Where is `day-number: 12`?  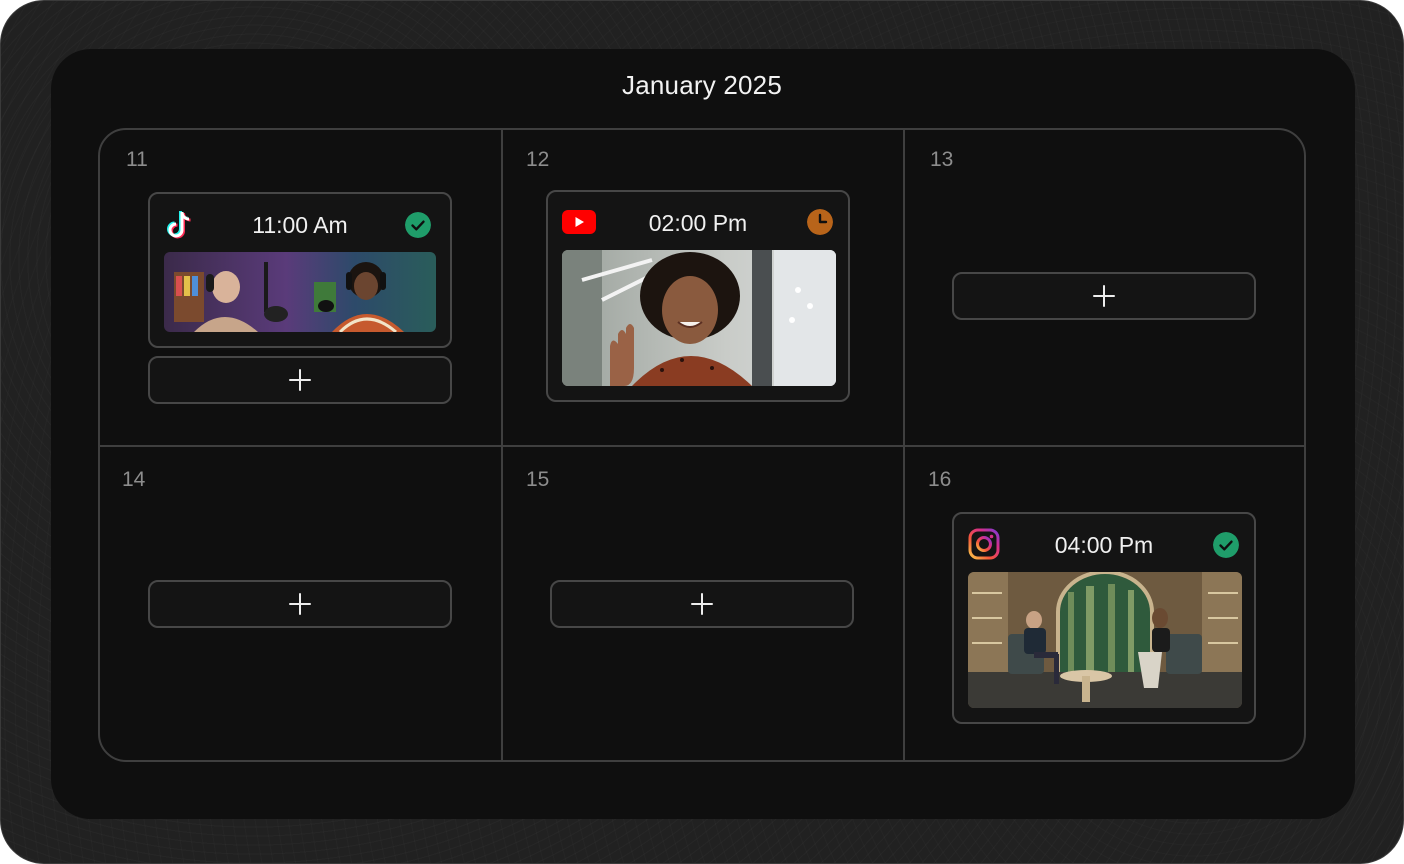 day-number: 12 is located at coordinates (538, 159).